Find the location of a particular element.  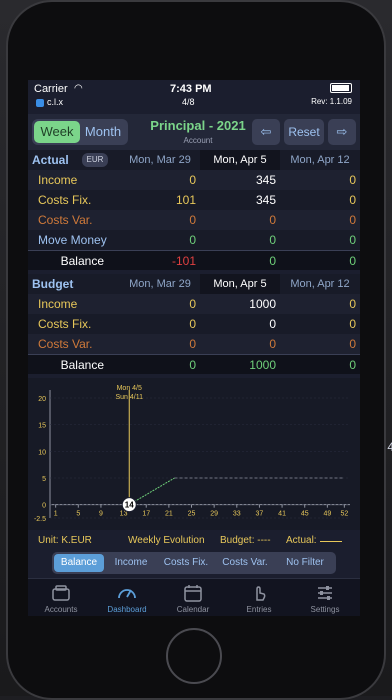

status-bar: Carrier ◠ 7:43 PM c.l.x 4/8 Rev: 1.1.09 is located at coordinates (194, 95).